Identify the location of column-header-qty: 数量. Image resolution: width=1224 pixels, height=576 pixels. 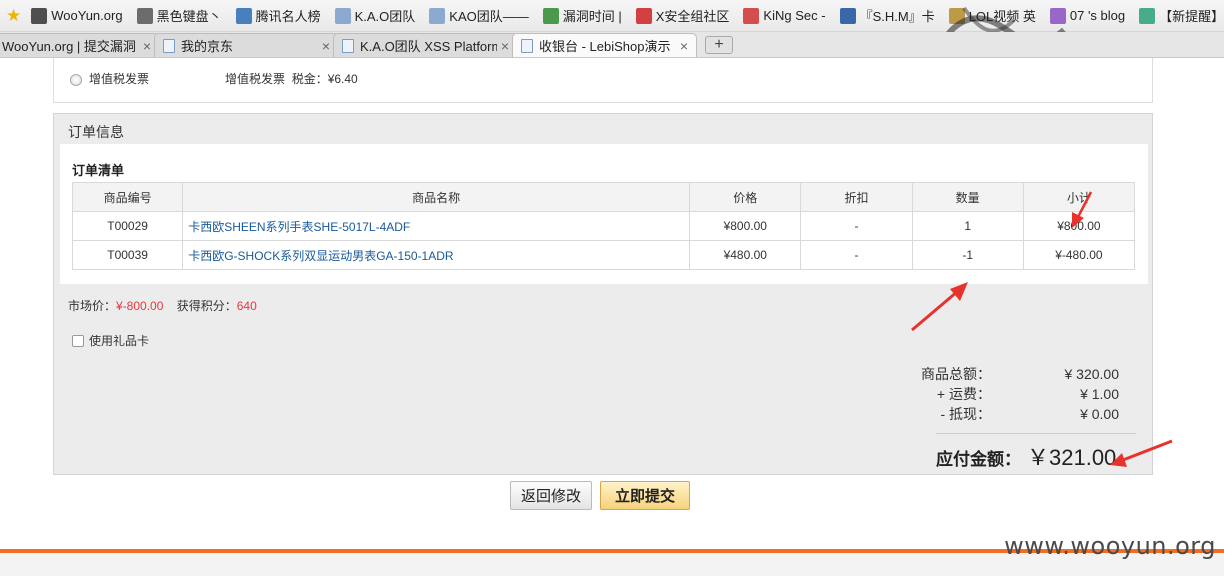
(967, 197).